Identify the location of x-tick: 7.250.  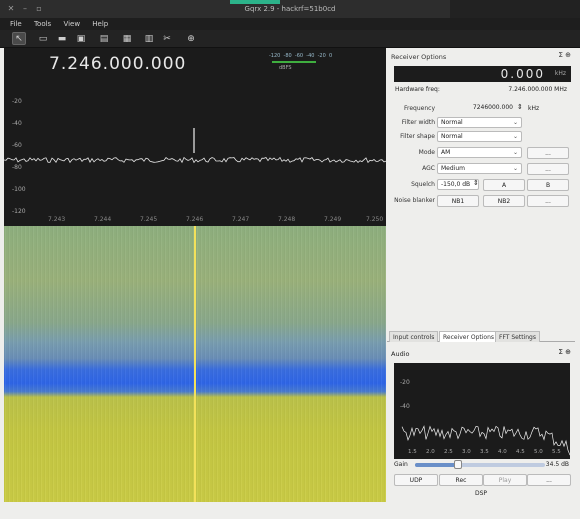
(375, 219).